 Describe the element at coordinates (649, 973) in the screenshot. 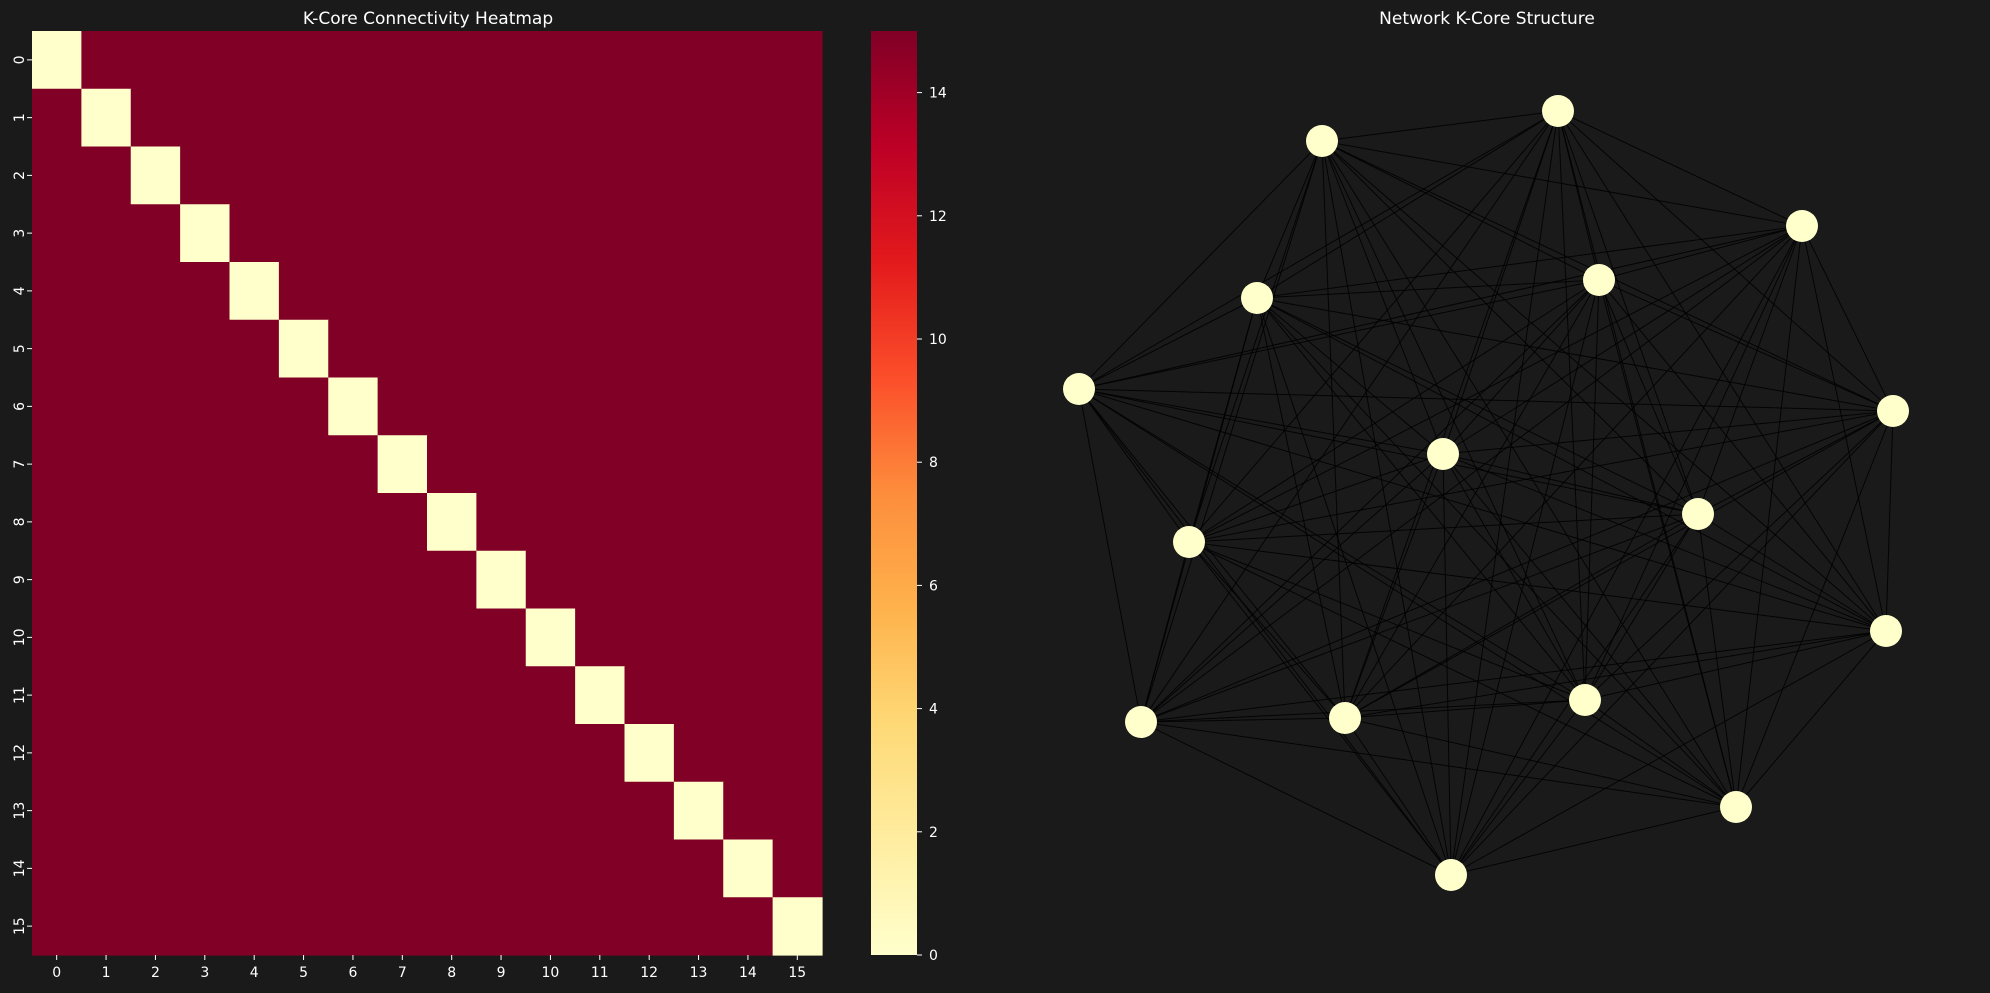

I see `heatmap-x-tick-label: 12` at that location.